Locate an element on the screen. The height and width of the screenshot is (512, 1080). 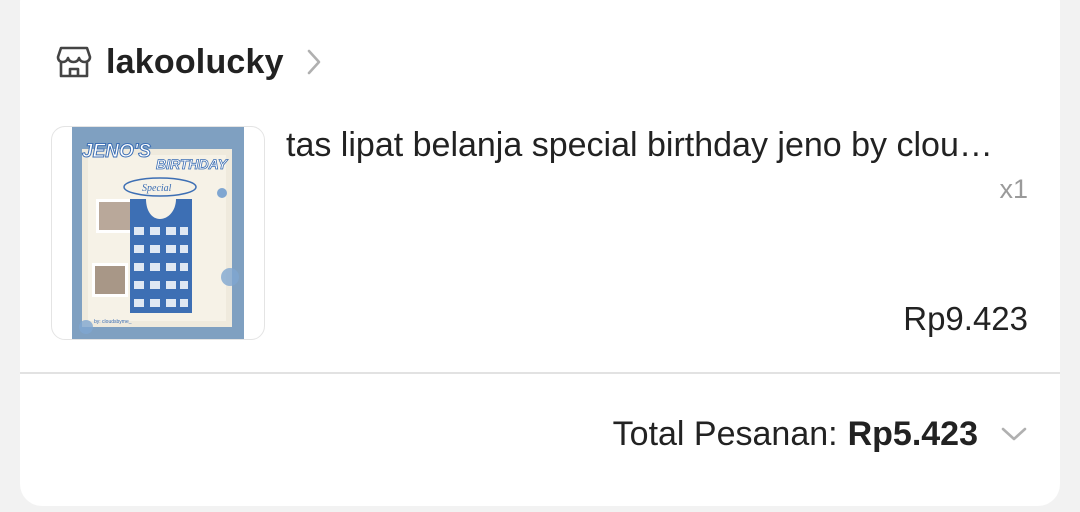
shop-name: lakoolucky is located at coordinates (195, 61).